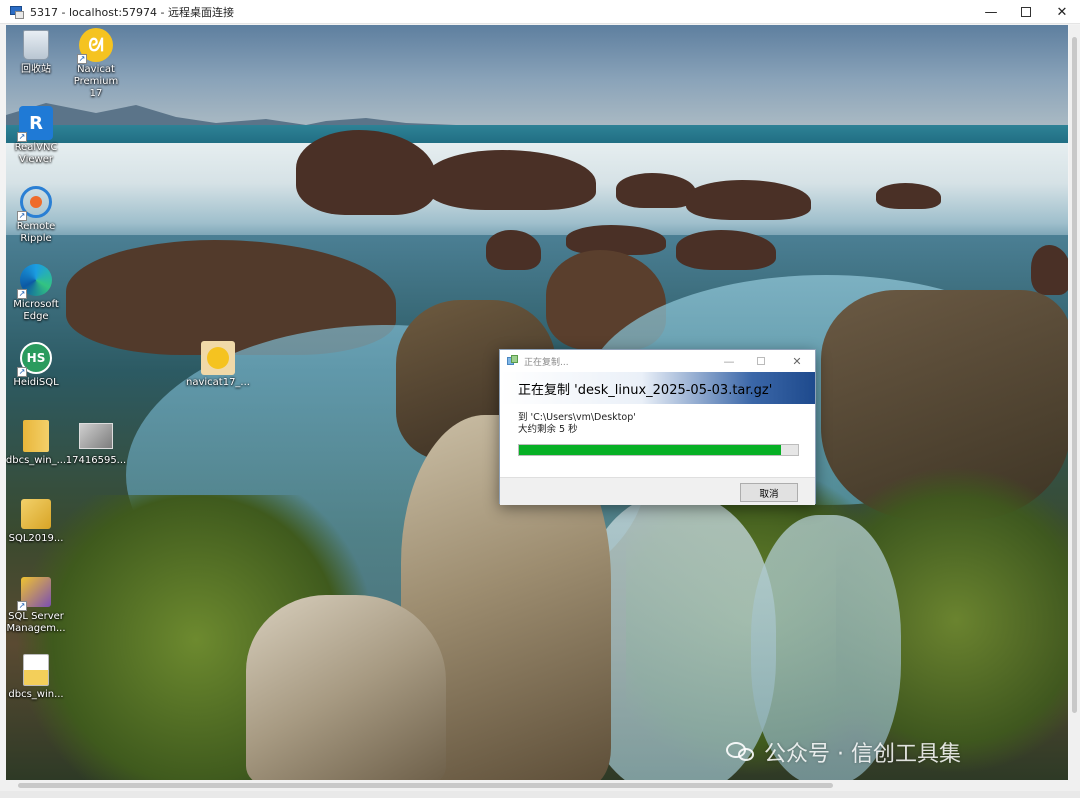 The width and height of the screenshot is (1080, 798). Describe the element at coordinates (36, 436) in the screenshot. I see `zip-archive-icon` at that location.